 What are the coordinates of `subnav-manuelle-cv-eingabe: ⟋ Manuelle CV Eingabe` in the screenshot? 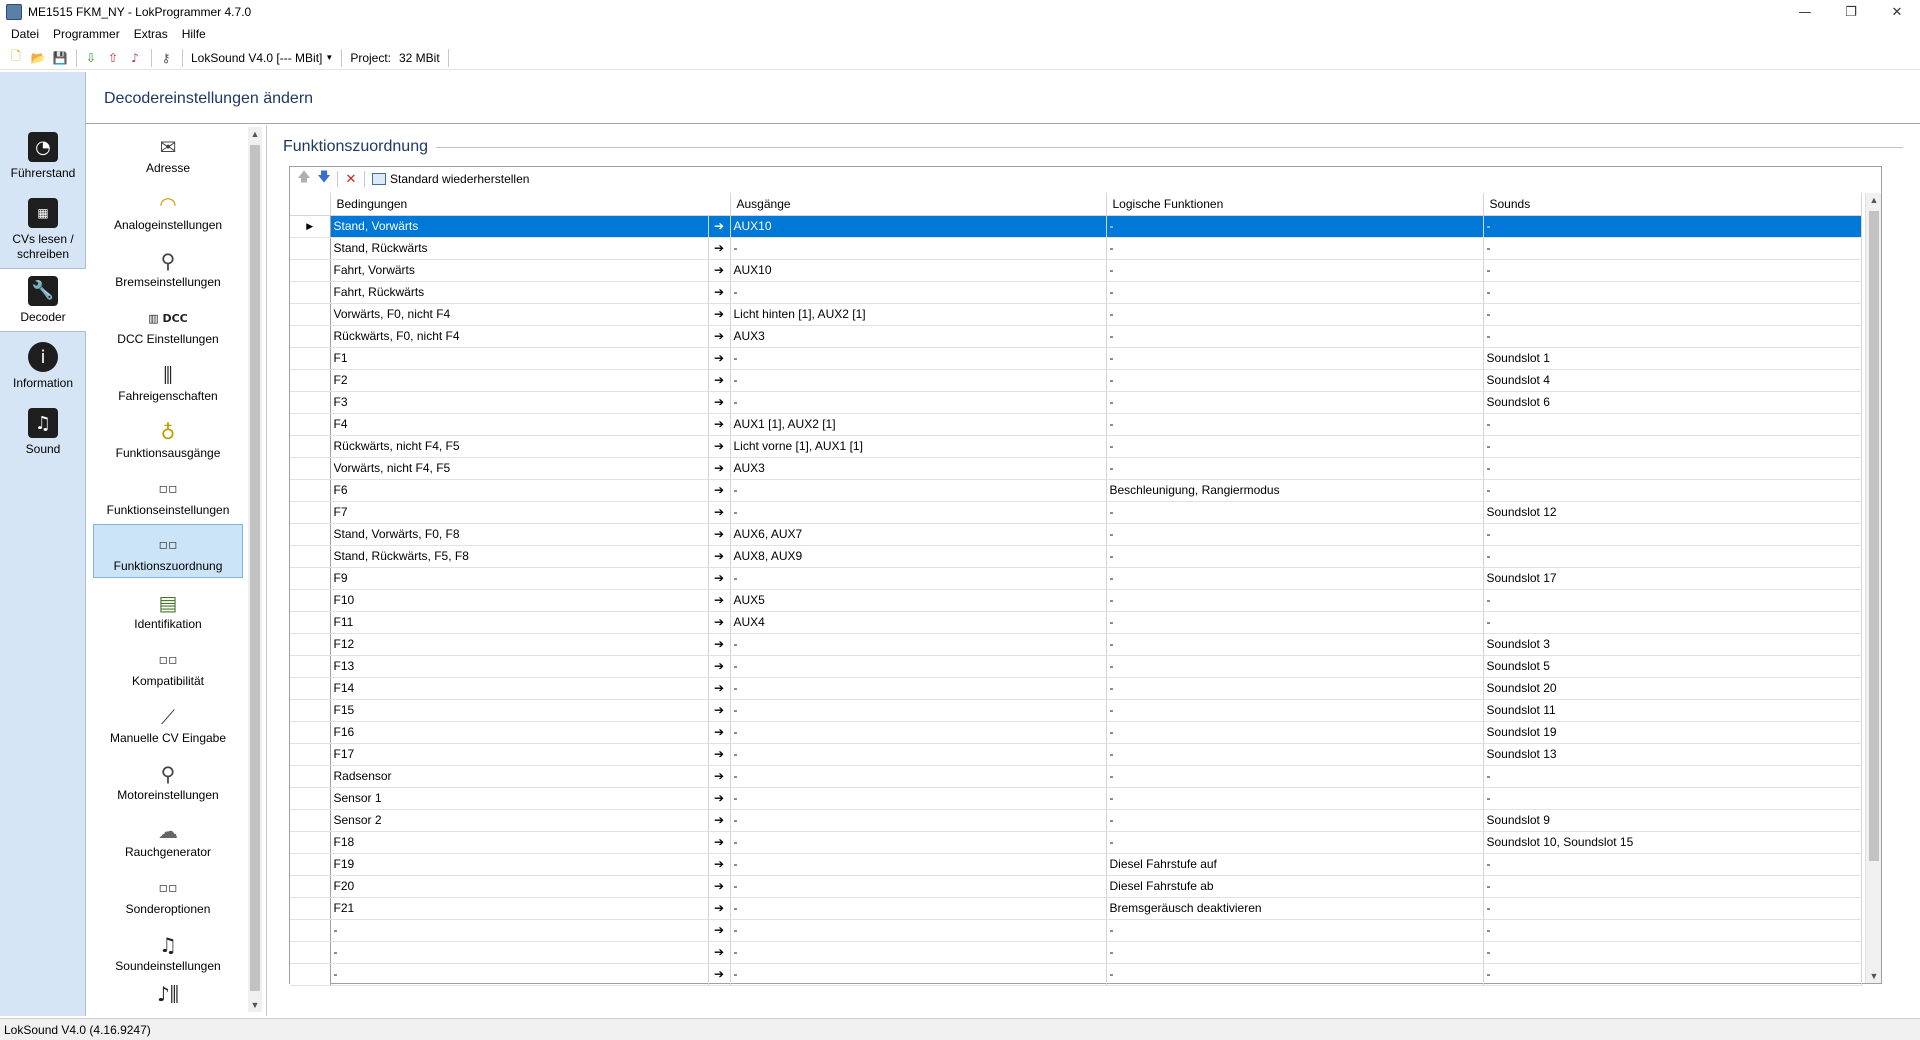 It's located at (168, 722).